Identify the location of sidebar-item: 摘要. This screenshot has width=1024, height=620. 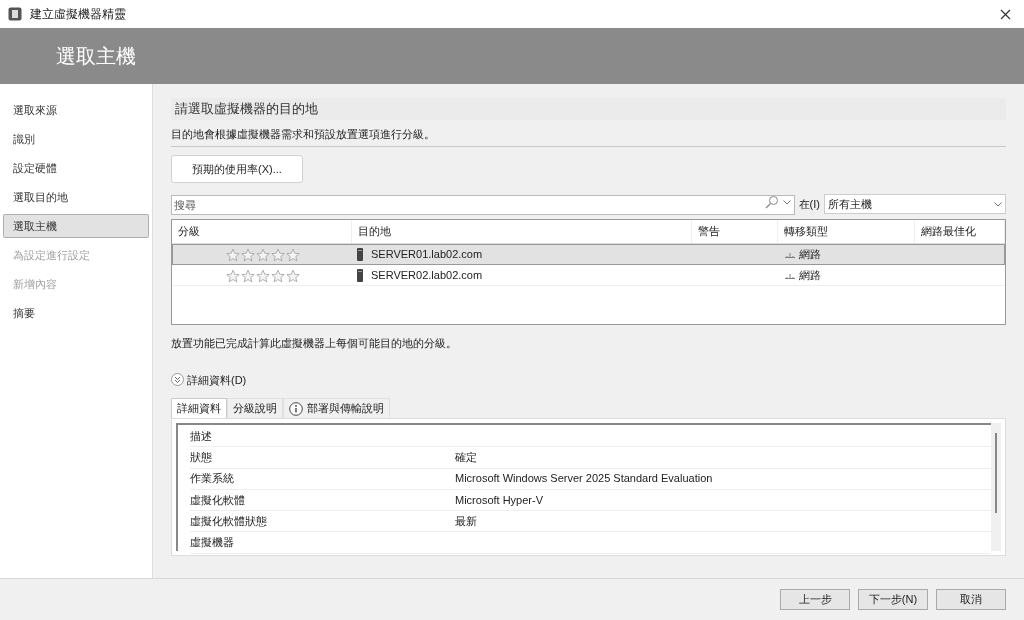
(76, 313).